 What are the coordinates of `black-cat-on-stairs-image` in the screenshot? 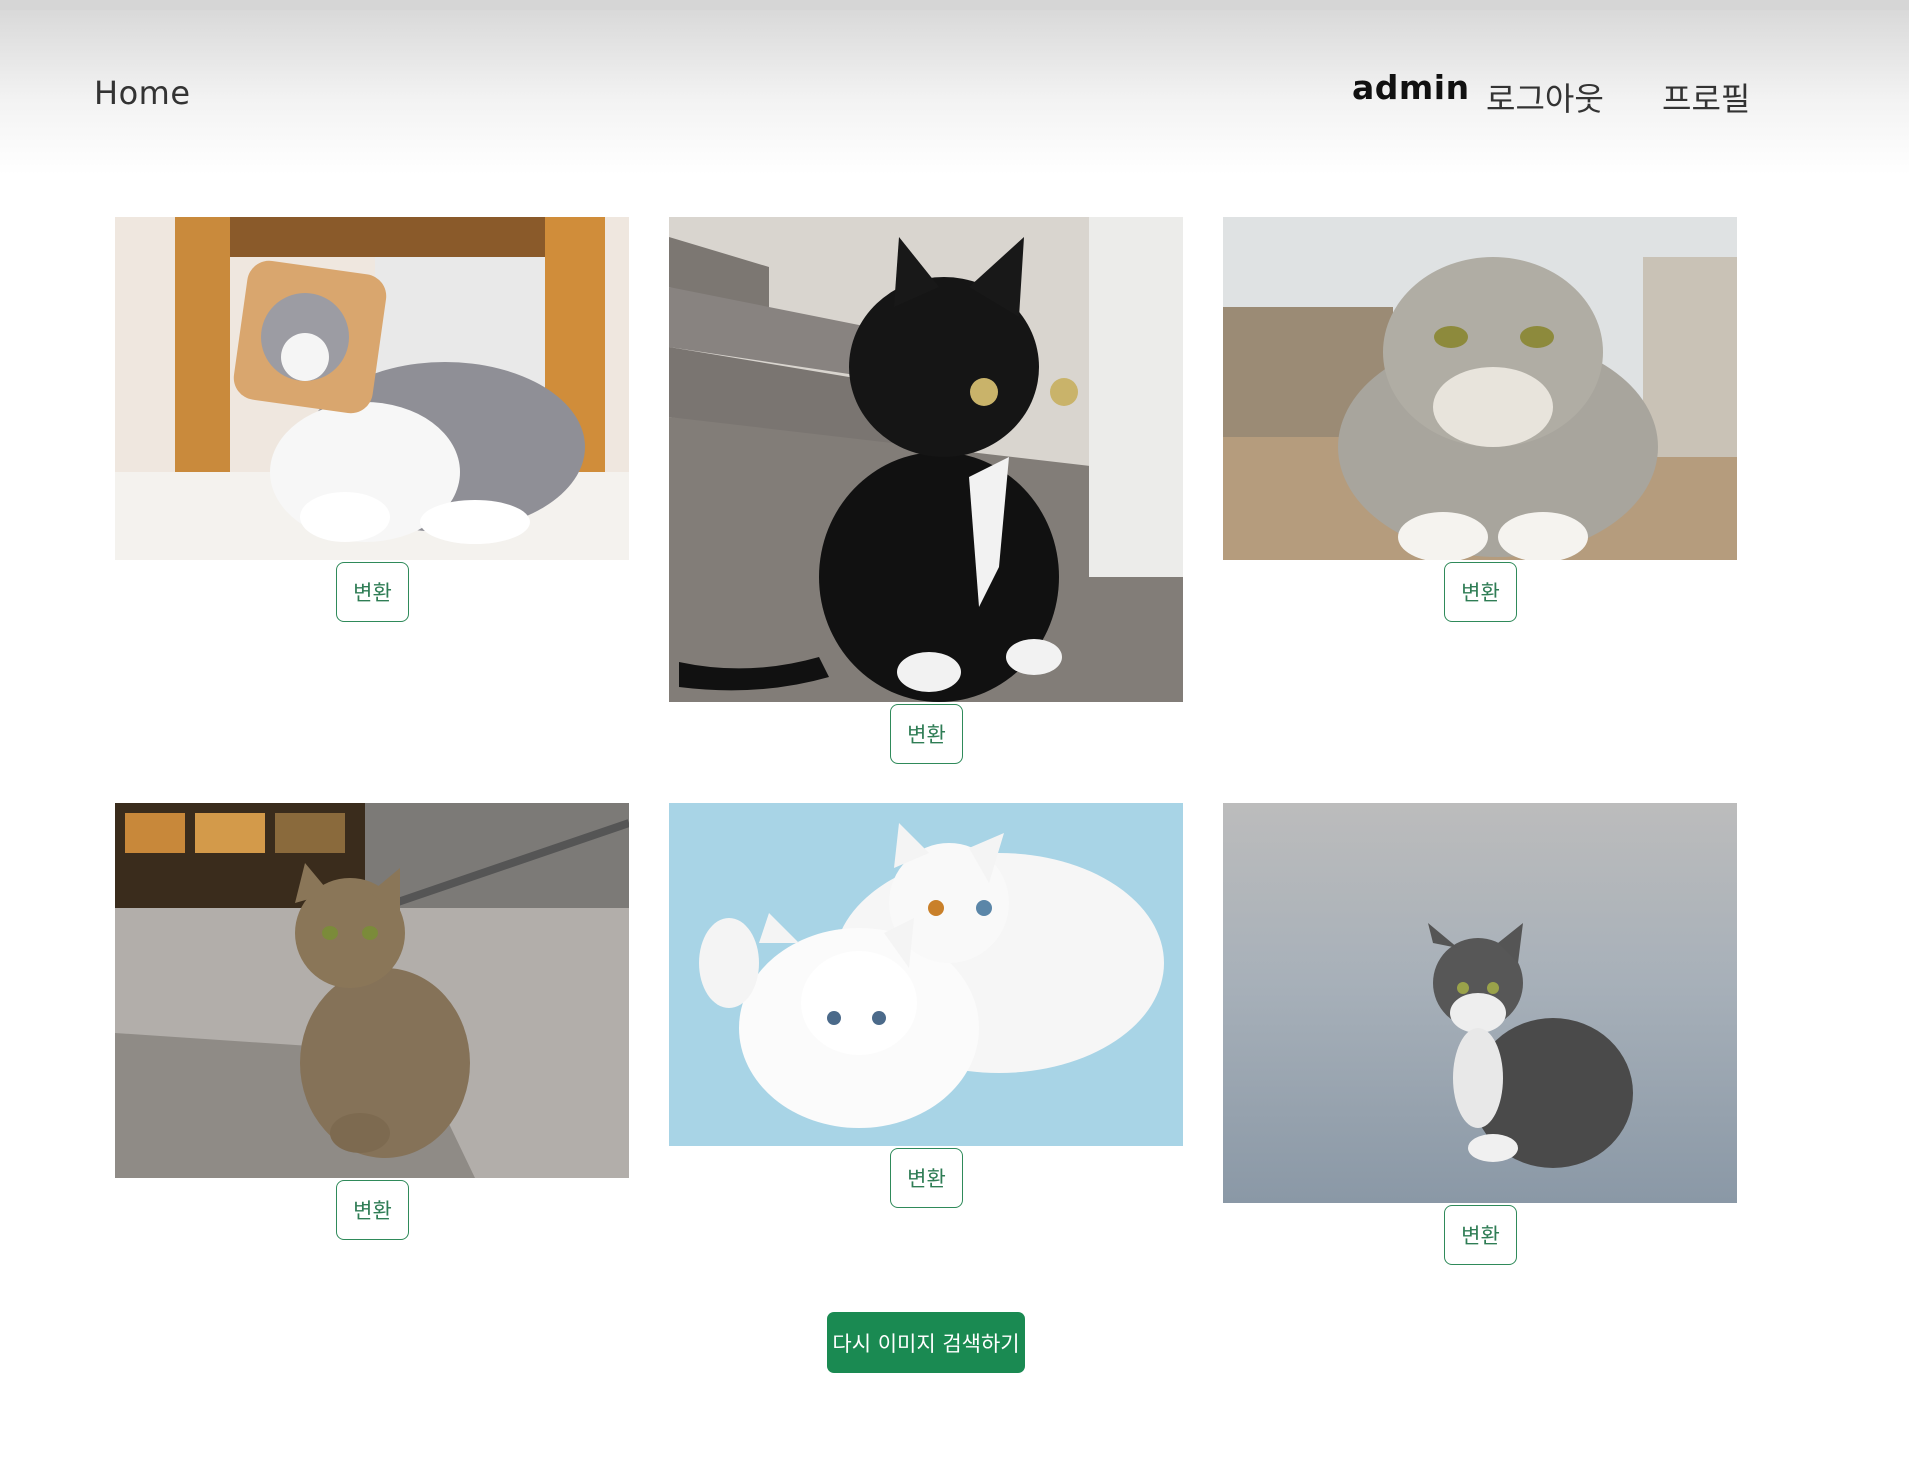 It's located at (926, 459).